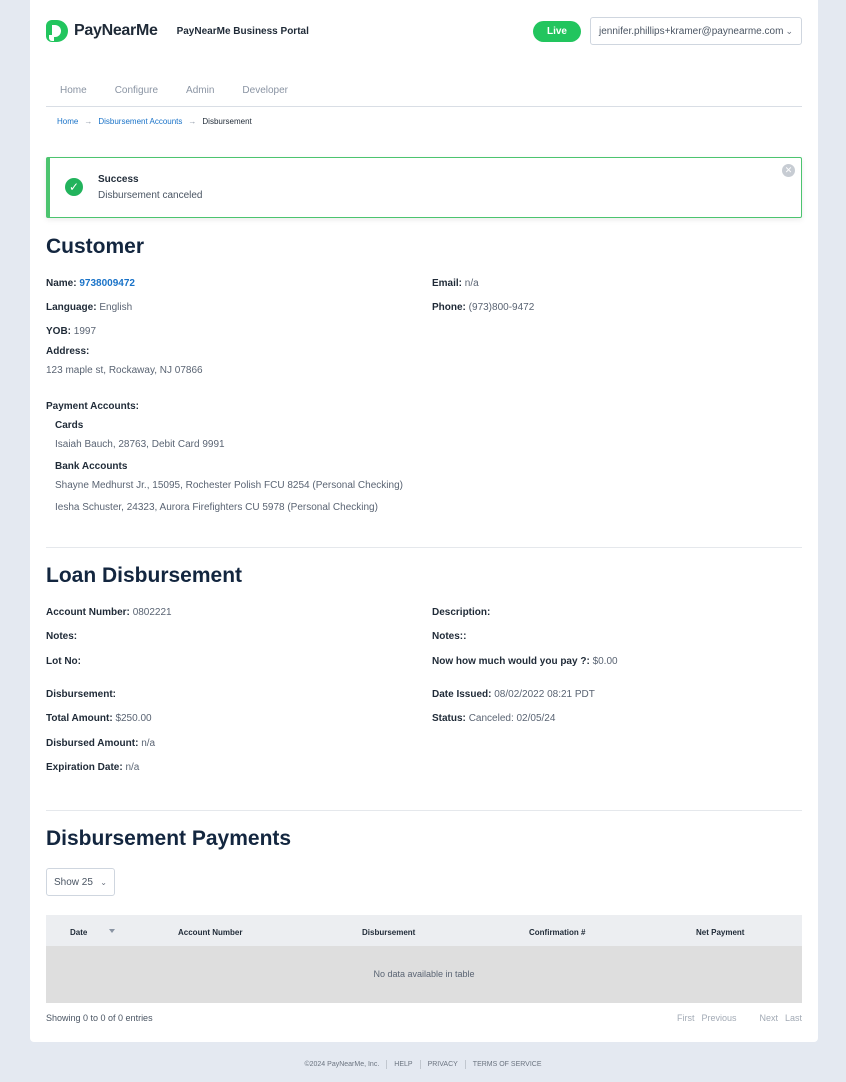 This screenshot has height=1082, width=846. What do you see at coordinates (483, 307) in the screenshot?
I see `customer-phone: Phone: (973)800-9472` at bounding box center [483, 307].